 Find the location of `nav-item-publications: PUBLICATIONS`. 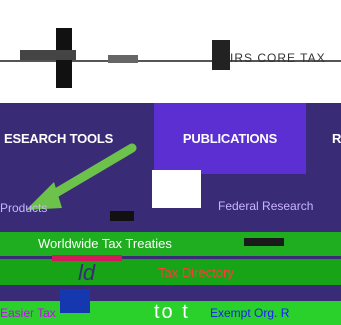

nav-item-publications: PUBLICATIONS is located at coordinates (230, 138).